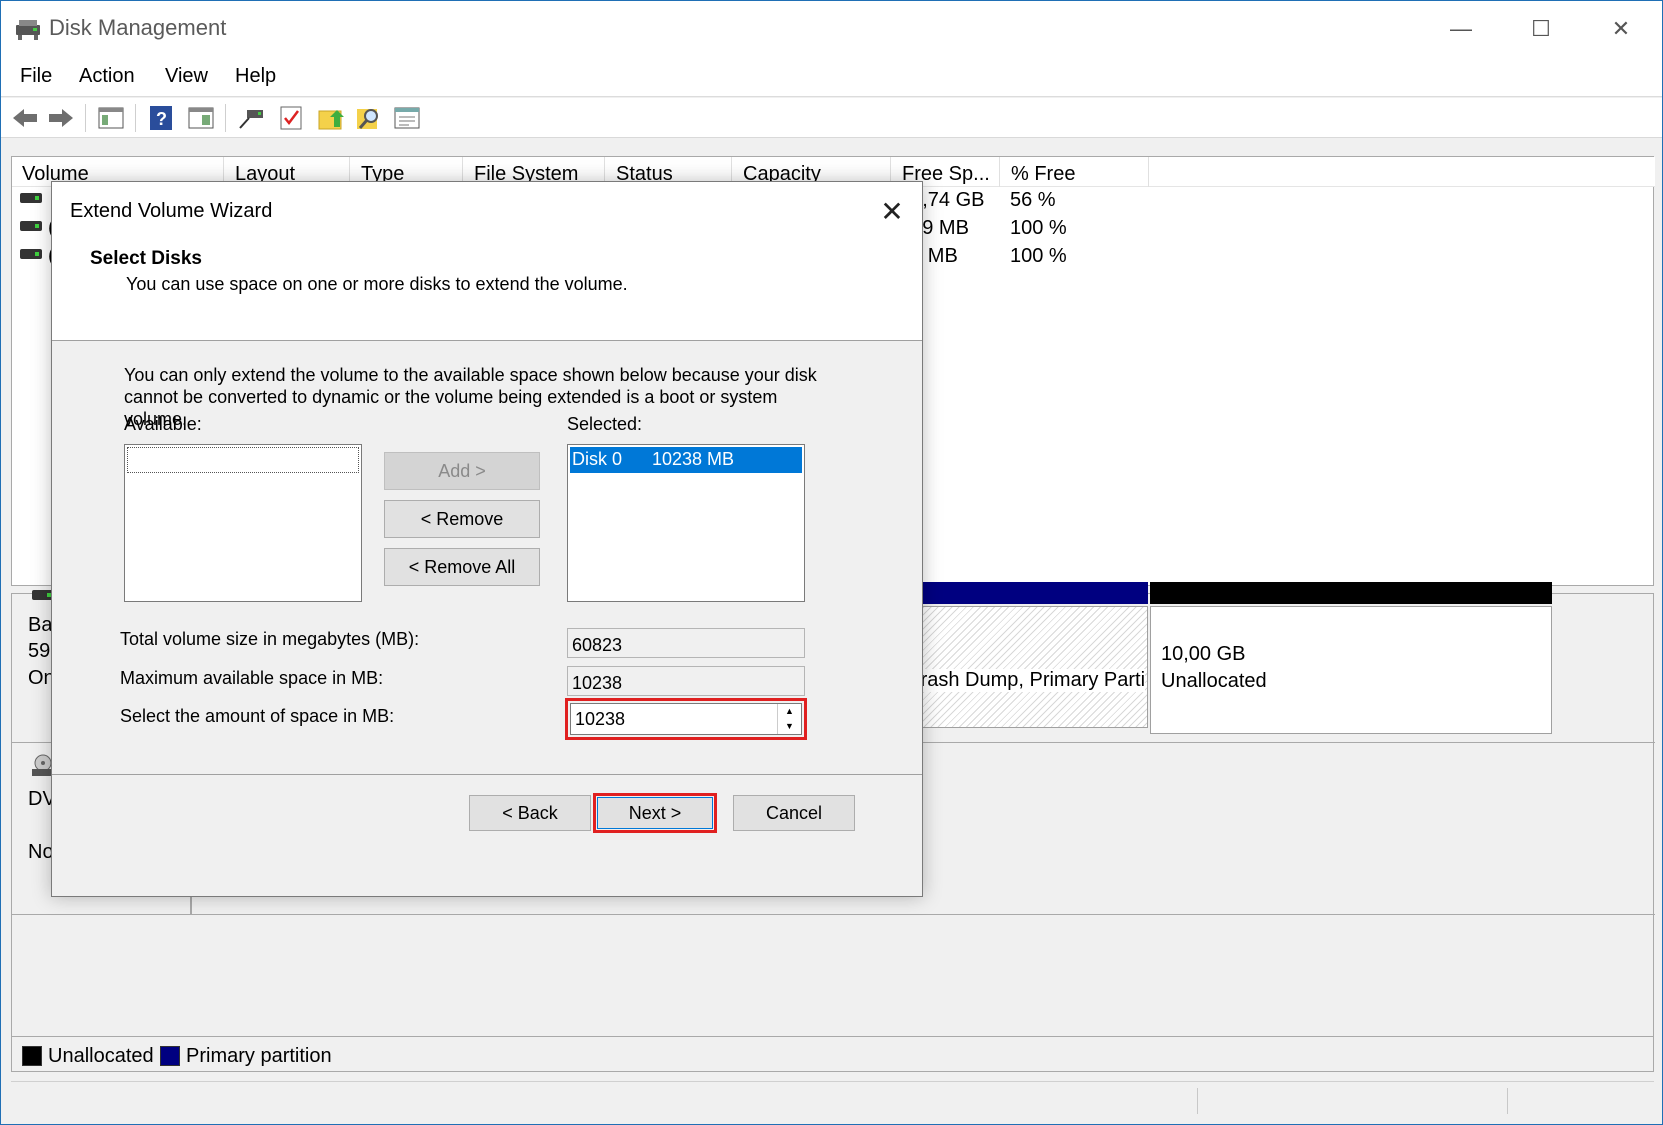 The image size is (1663, 1125). What do you see at coordinates (789, 711) in the screenshot?
I see `spin-up-icon: ▲` at bounding box center [789, 711].